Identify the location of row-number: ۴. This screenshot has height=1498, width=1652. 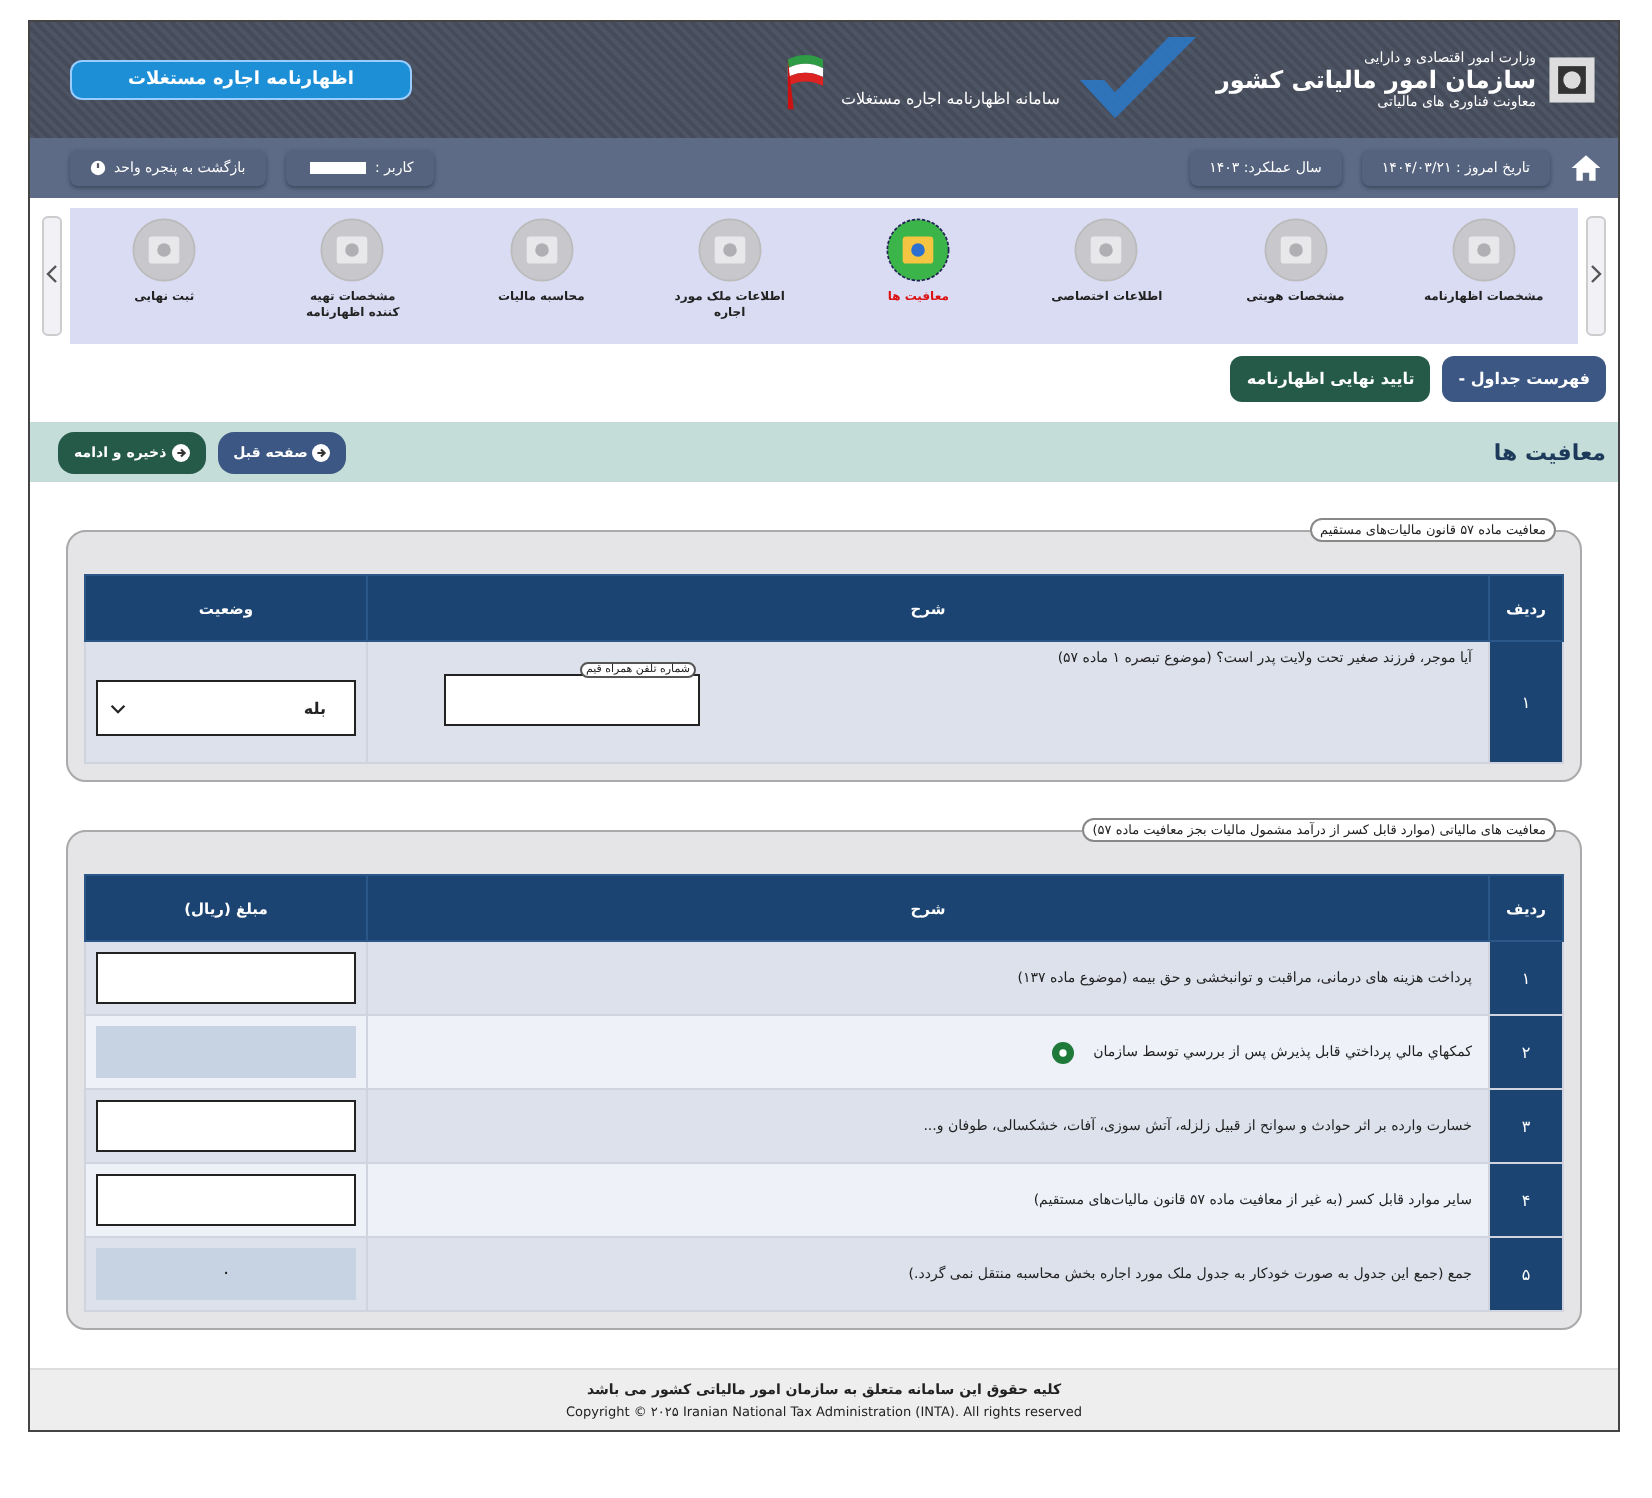
(1526, 1200).